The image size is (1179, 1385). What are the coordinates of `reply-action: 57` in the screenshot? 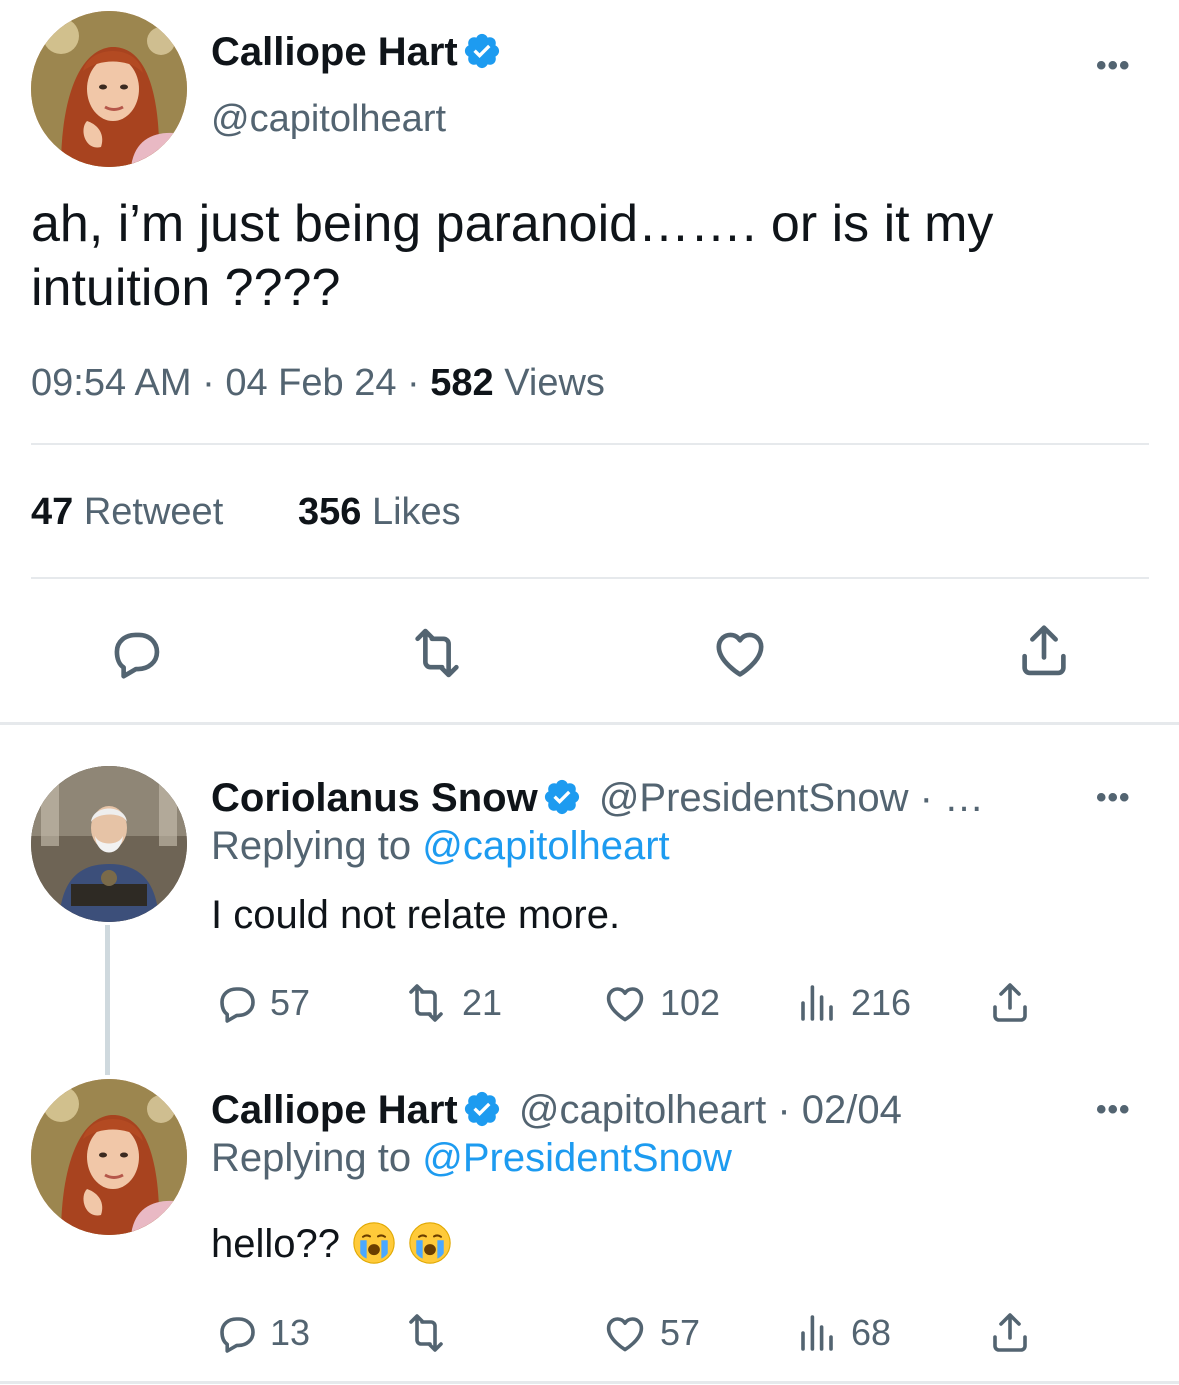 It's located at (261, 1003).